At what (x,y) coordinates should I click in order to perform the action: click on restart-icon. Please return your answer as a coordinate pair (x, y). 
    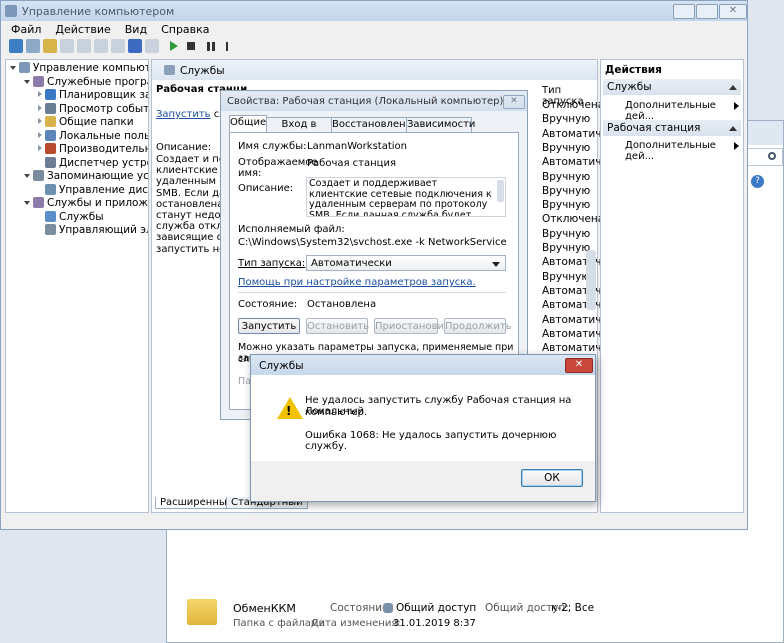
    Looking at the image, I should click on (230, 46).